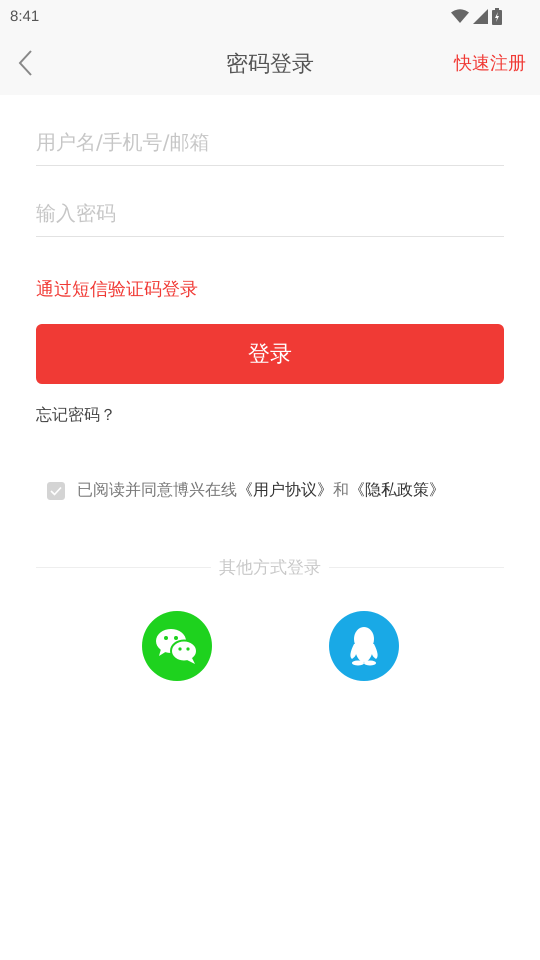  Describe the element at coordinates (270, 130) in the screenshot. I see `input-field: 用户名/手机号/邮箱` at that location.